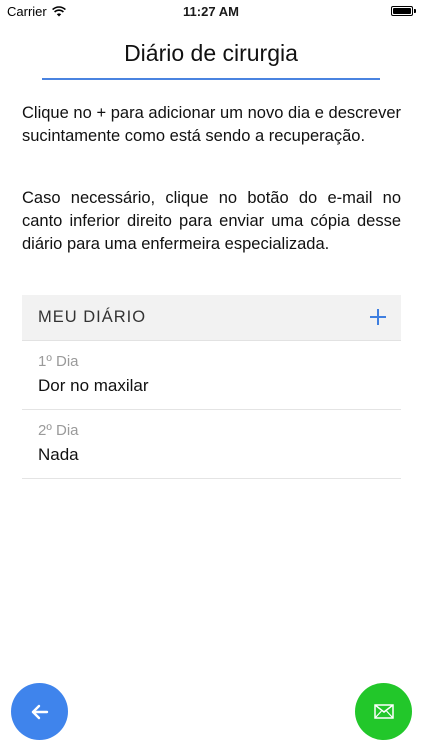 Image resolution: width=422 pixels, height=750 pixels. I want to click on diary-title: MEU DIÁRIO, so click(92, 317).